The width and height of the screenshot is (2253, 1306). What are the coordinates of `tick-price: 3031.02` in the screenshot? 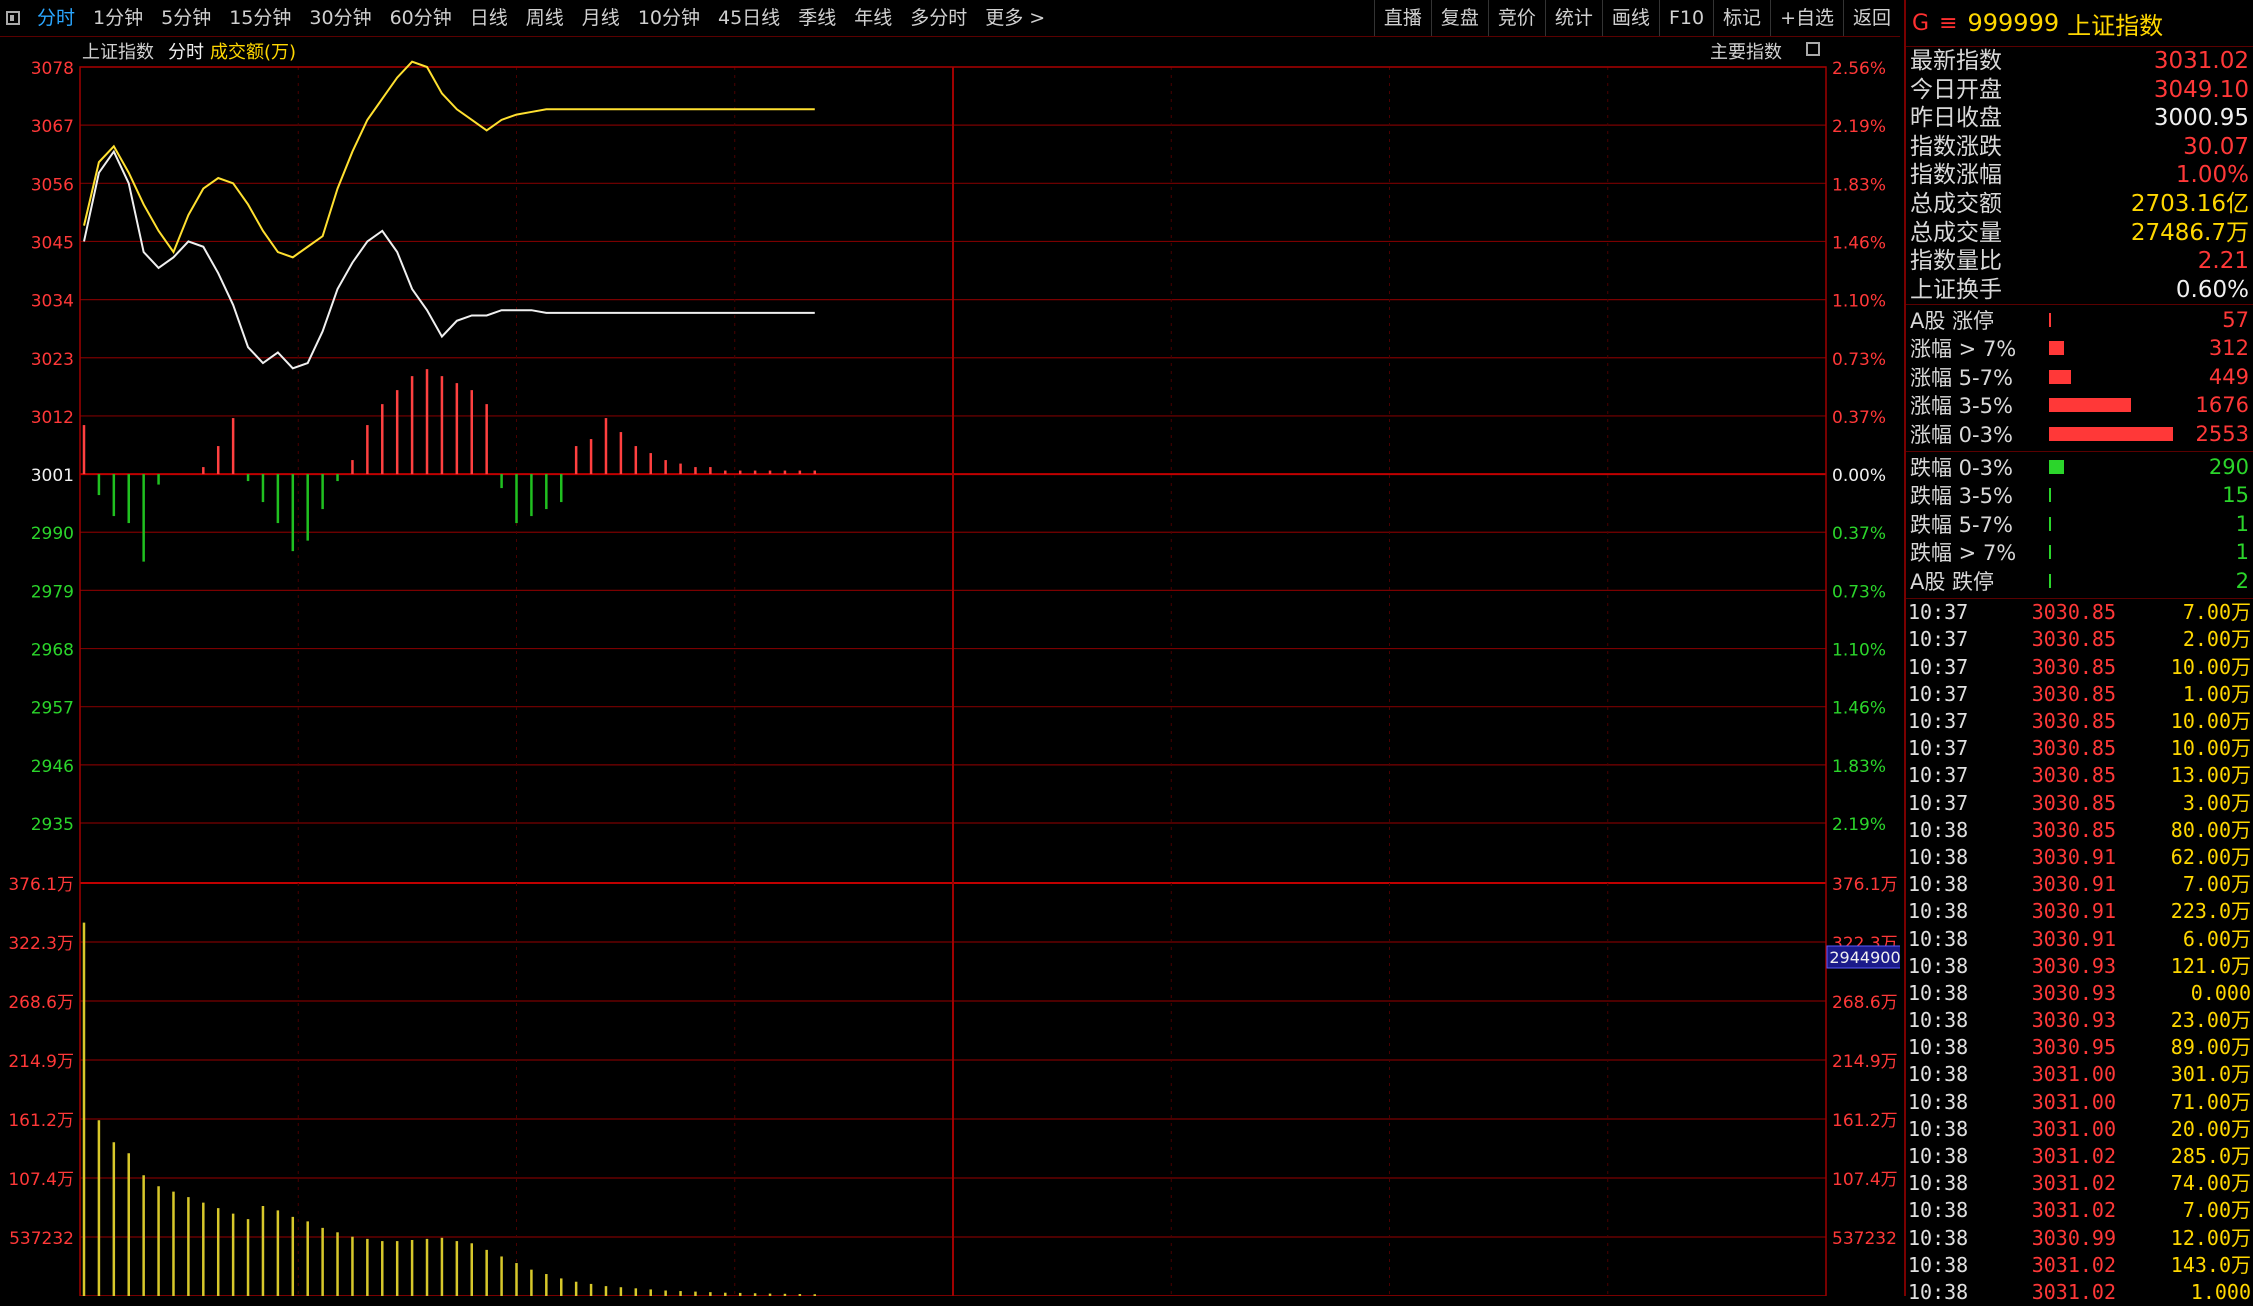 It's located at (2073, 1183).